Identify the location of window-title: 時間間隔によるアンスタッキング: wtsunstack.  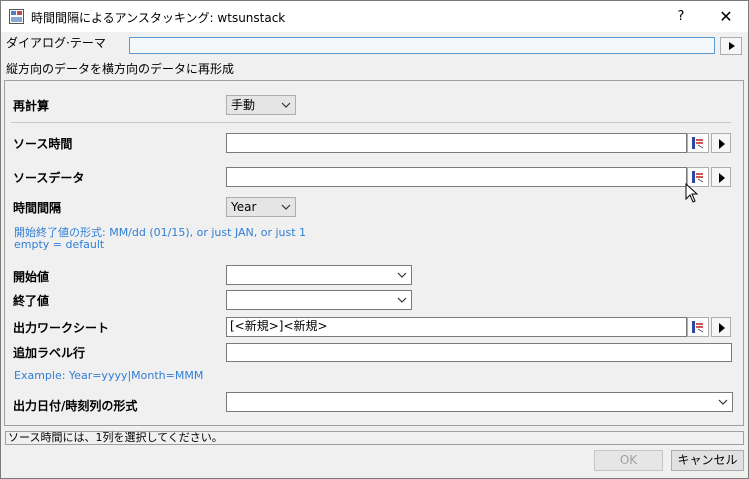
(158, 18).